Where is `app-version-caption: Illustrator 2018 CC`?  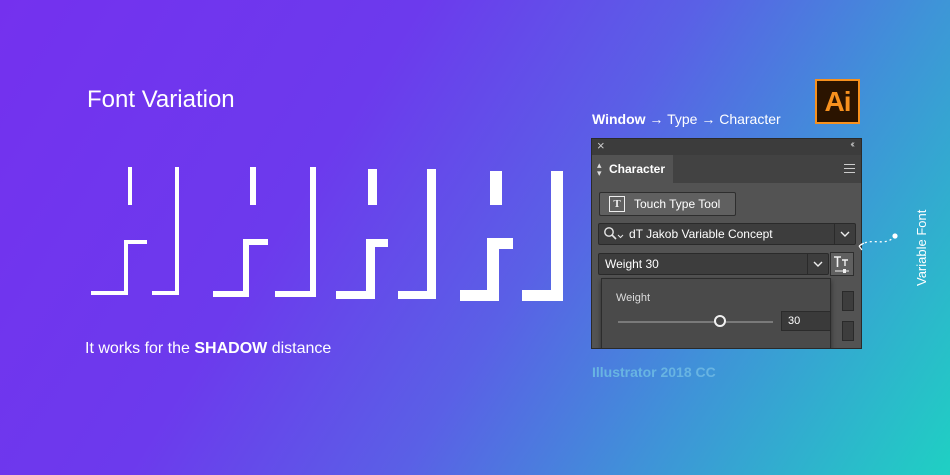
app-version-caption: Illustrator 2018 CC is located at coordinates (654, 372).